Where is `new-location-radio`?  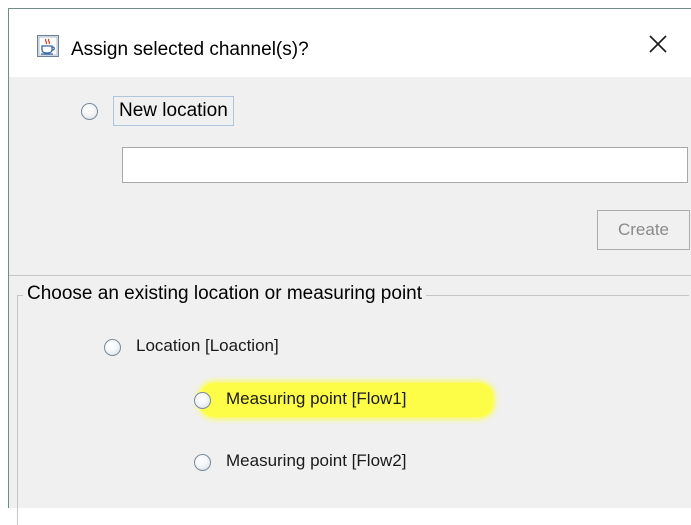
new-location-radio is located at coordinates (89, 111).